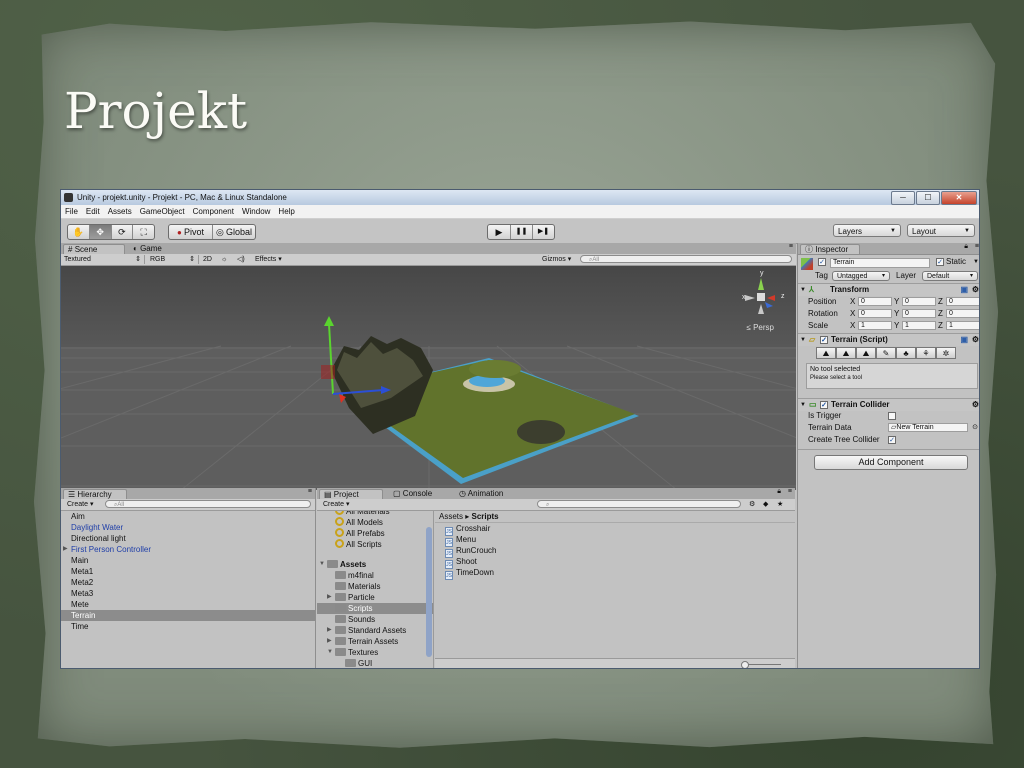 This screenshot has height=768, width=1024. What do you see at coordinates (375, 641) in the screenshot?
I see `asset-folder: ▶ Terrain Assets` at bounding box center [375, 641].